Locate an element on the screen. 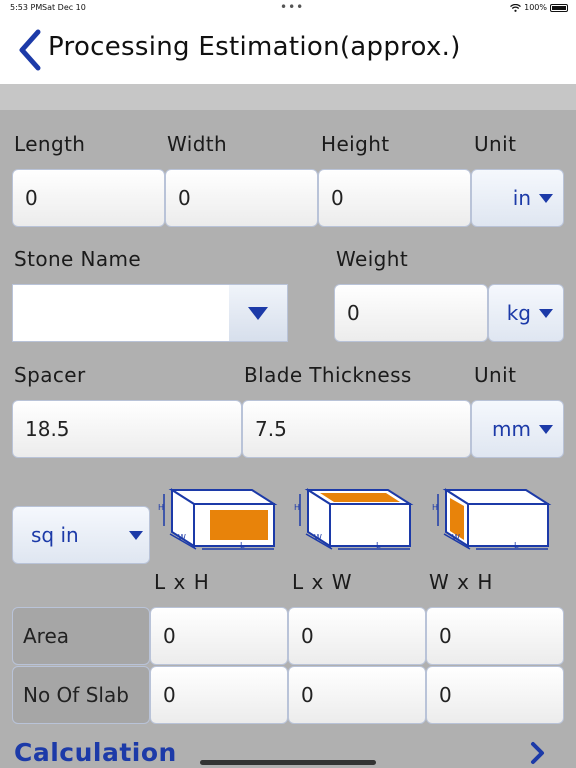  weight-unit-value: kg is located at coordinates (518, 313).